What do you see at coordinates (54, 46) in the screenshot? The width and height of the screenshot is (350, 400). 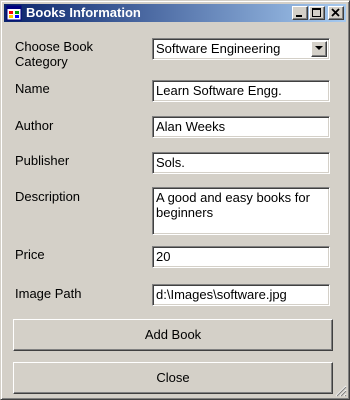 I see `category-label-line1: Choose Book` at bounding box center [54, 46].